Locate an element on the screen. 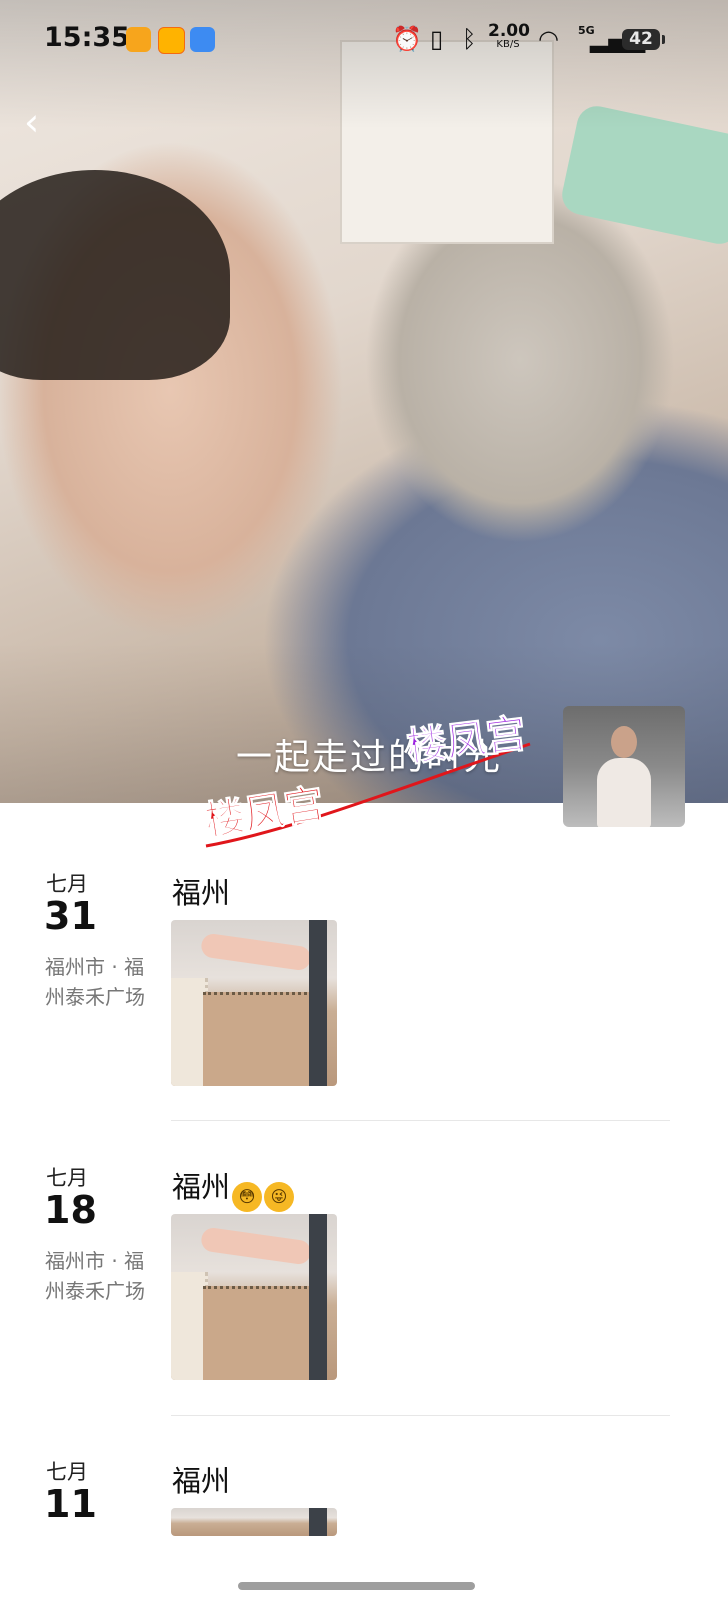 This screenshot has height=1600, width=728. moment-entry: 七月 11 福州 is located at coordinates (364, 1496).